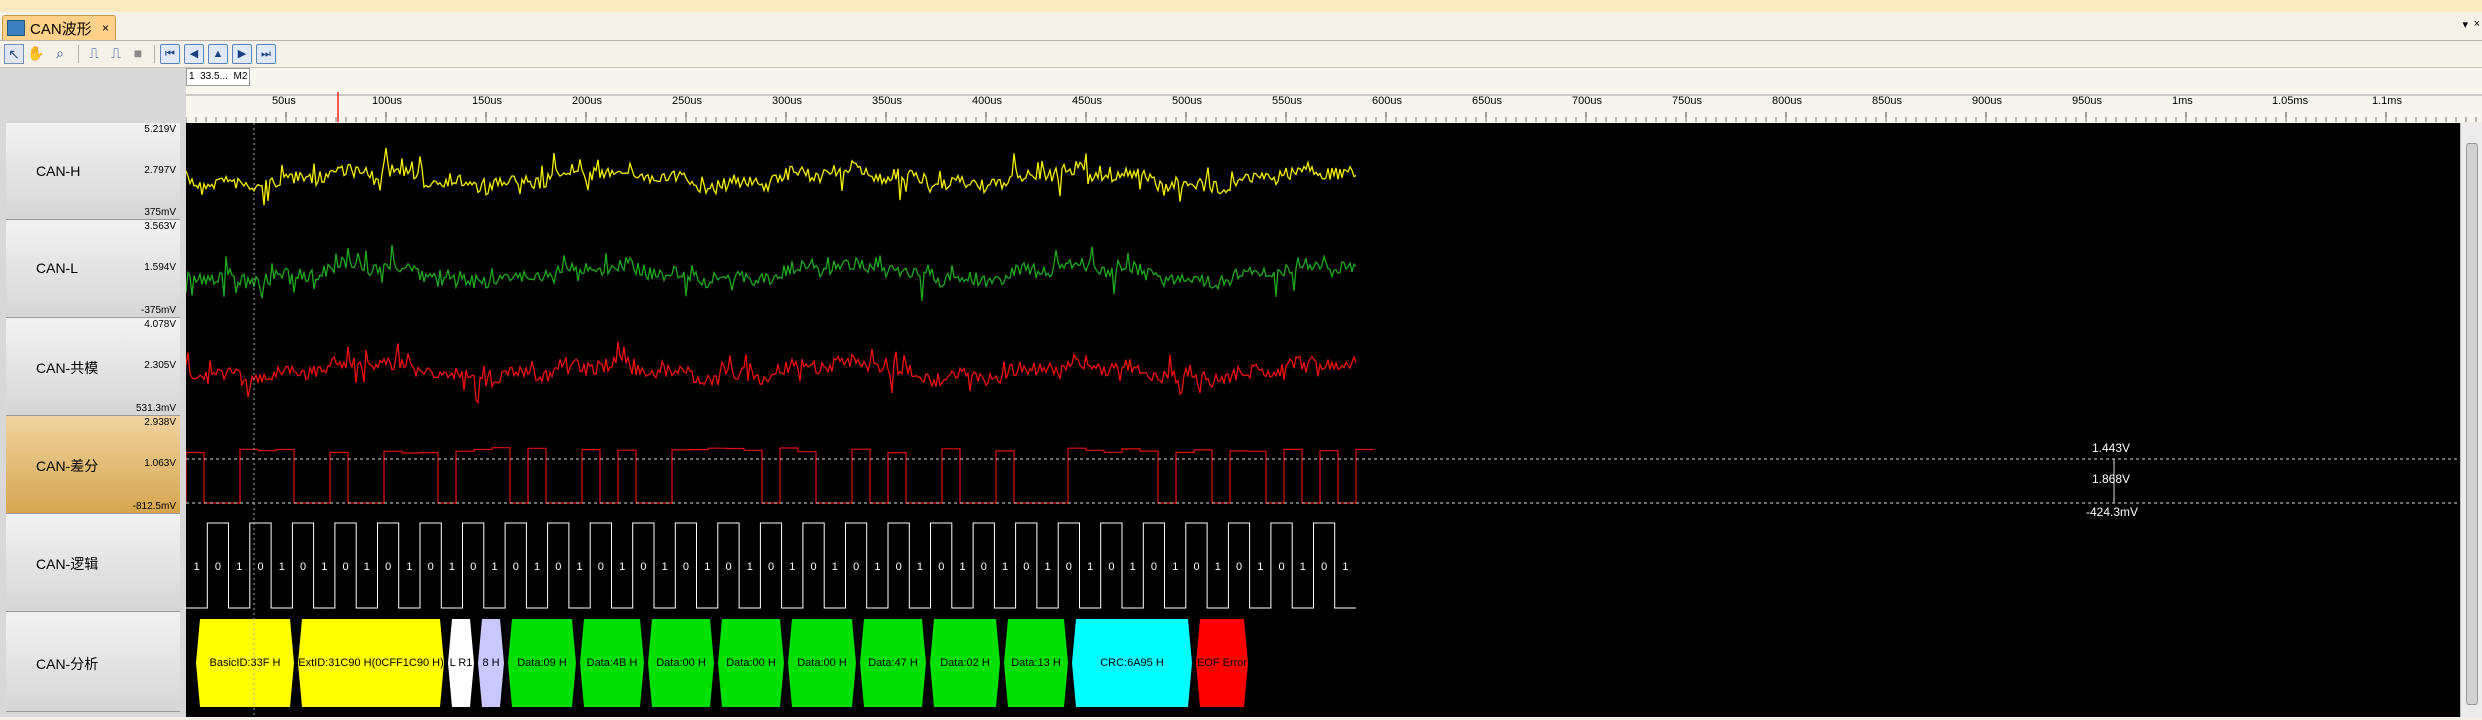 Image resolution: width=2482 pixels, height=720 pixels. What do you see at coordinates (138, 54) in the screenshot?
I see `stop-icon: ■` at bounding box center [138, 54].